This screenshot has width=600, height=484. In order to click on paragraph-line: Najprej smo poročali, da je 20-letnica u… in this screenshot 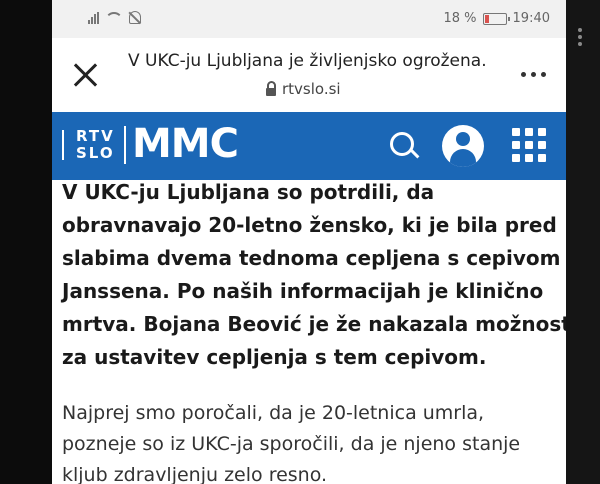, I will do `click(273, 413)`.